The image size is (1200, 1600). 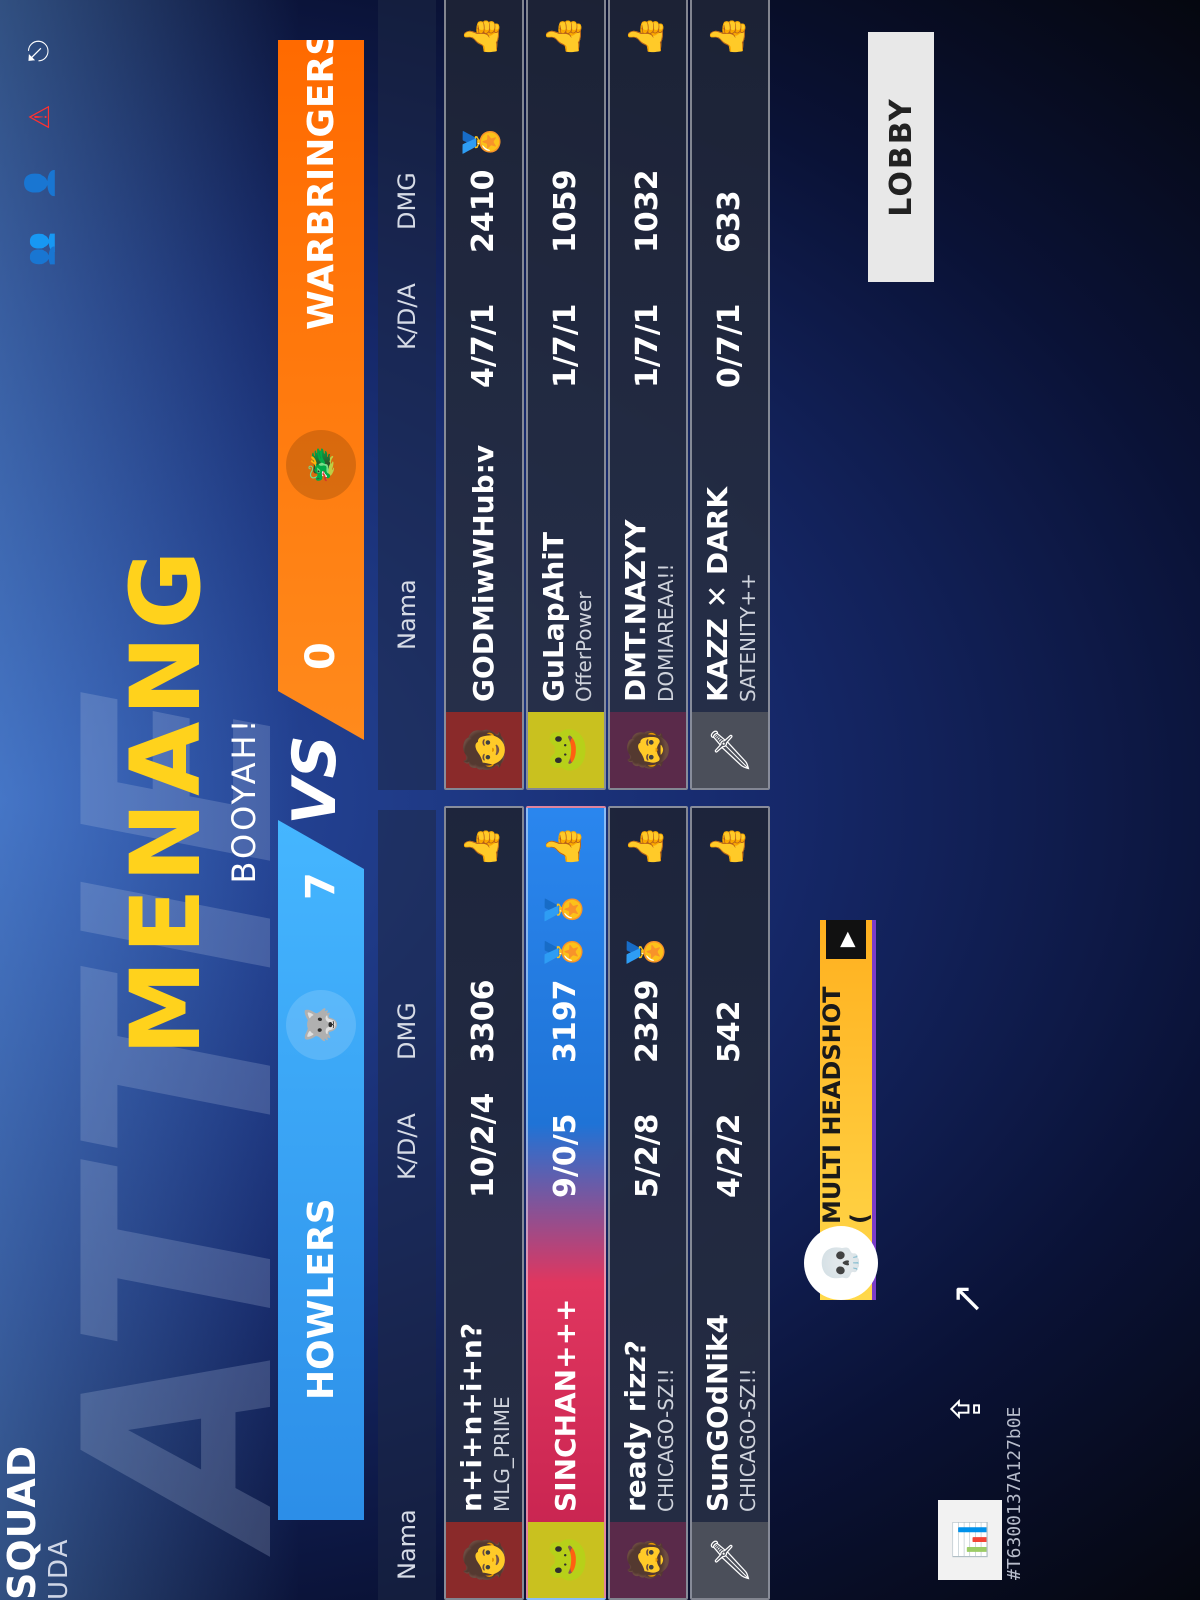 What do you see at coordinates (846, 1105) in the screenshot?
I see `multi-headshot-label: MULTI HEADSHOT (` at bounding box center [846, 1105].